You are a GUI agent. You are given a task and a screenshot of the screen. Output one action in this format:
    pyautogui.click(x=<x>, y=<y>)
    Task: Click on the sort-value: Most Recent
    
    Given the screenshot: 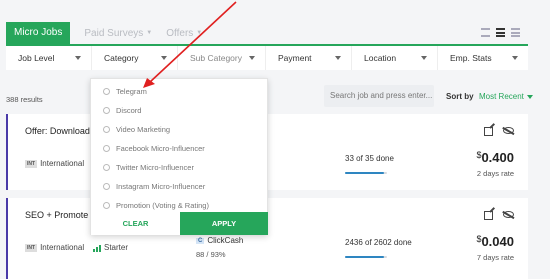 What is the action you would take?
    pyautogui.click(x=501, y=96)
    